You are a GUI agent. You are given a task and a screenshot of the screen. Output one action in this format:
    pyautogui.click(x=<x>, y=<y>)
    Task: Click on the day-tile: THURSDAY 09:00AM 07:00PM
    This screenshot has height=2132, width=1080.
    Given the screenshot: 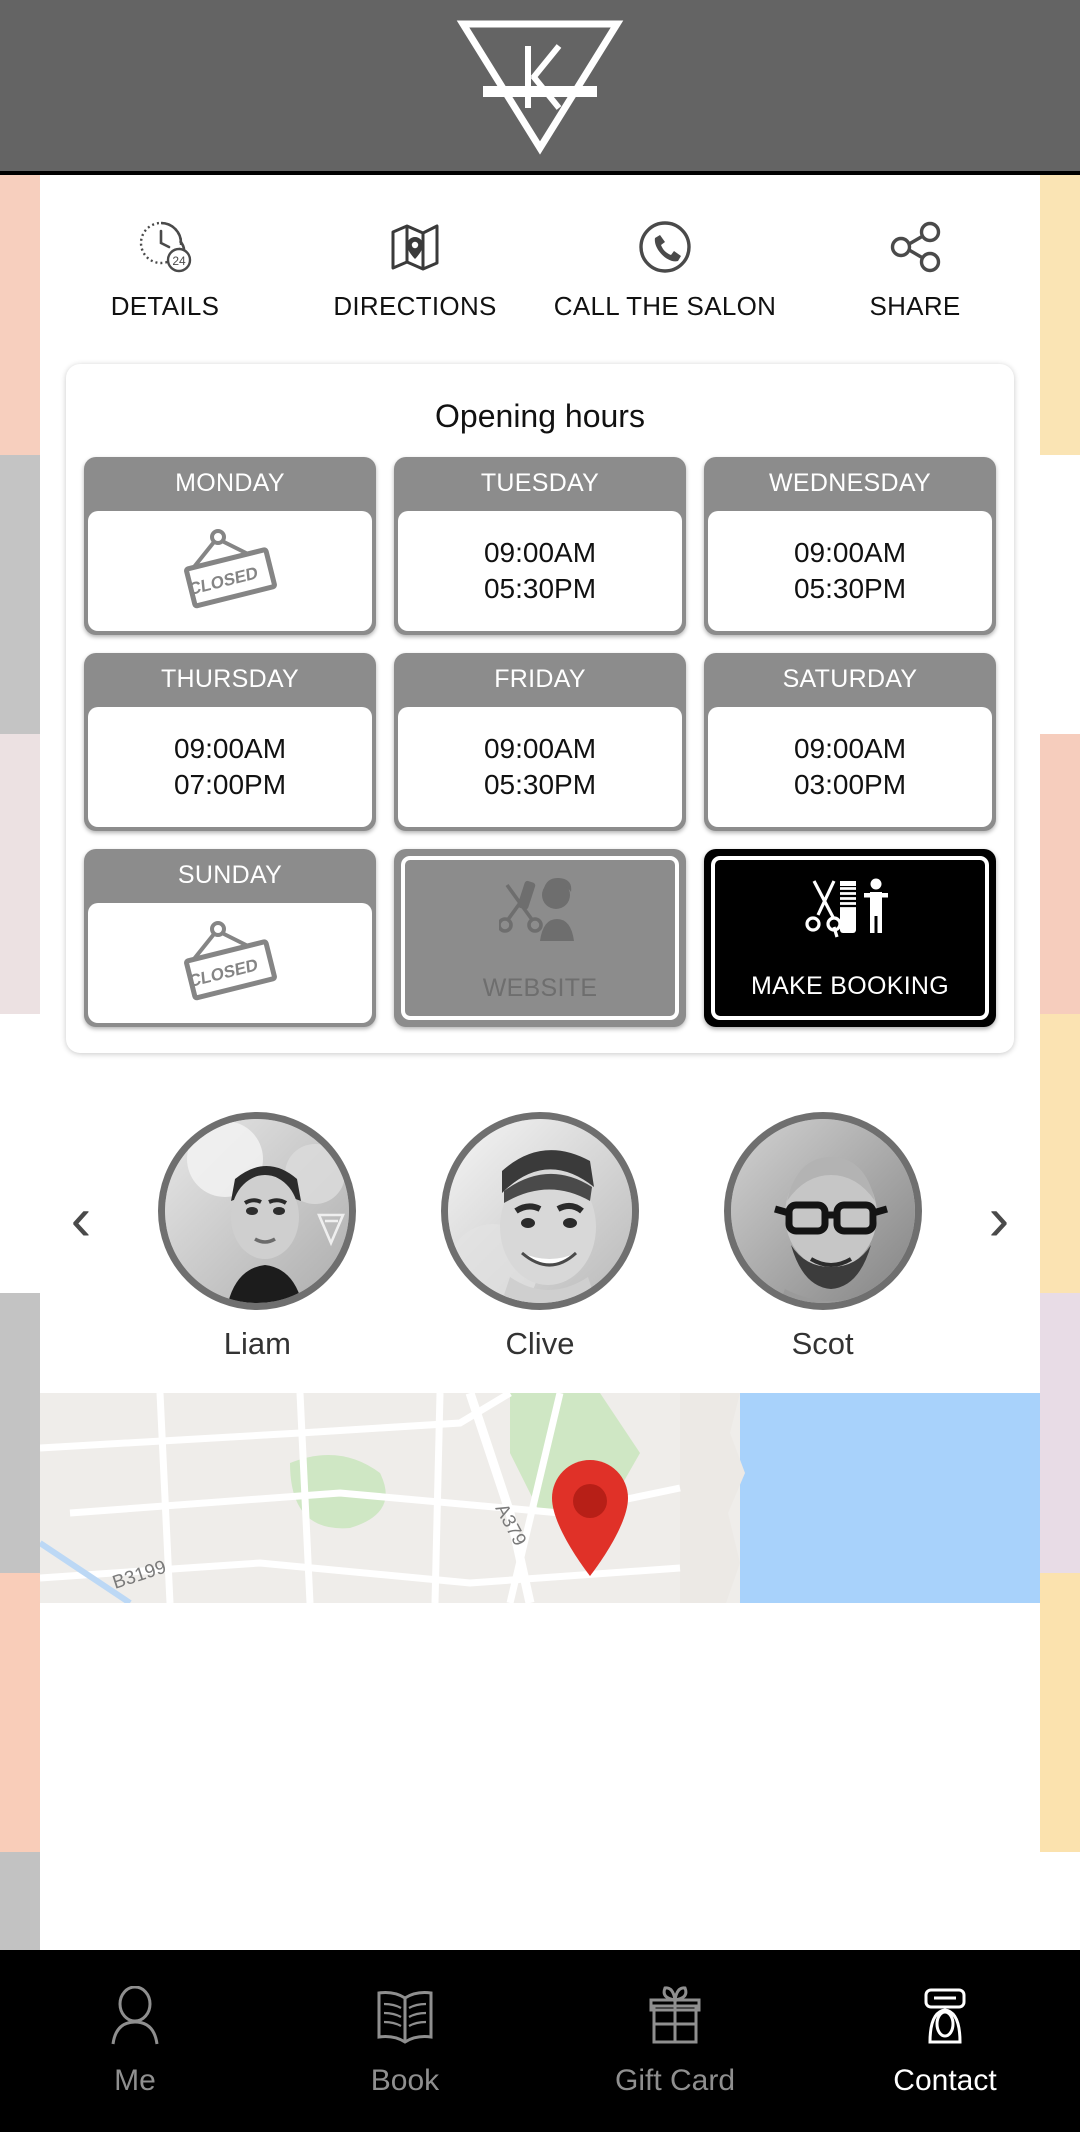 What is the action you would take?
    pyautogui.click(x=230, y=742)
    